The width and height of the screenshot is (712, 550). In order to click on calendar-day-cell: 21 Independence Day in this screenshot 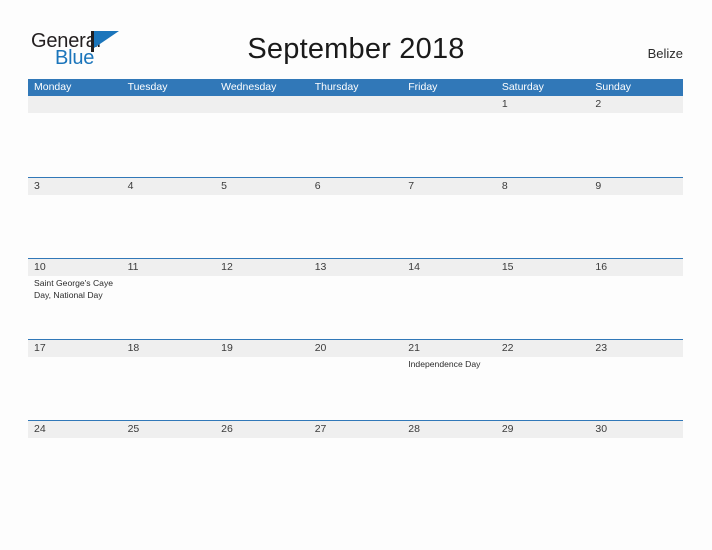, I will do `click(449, 380)`.